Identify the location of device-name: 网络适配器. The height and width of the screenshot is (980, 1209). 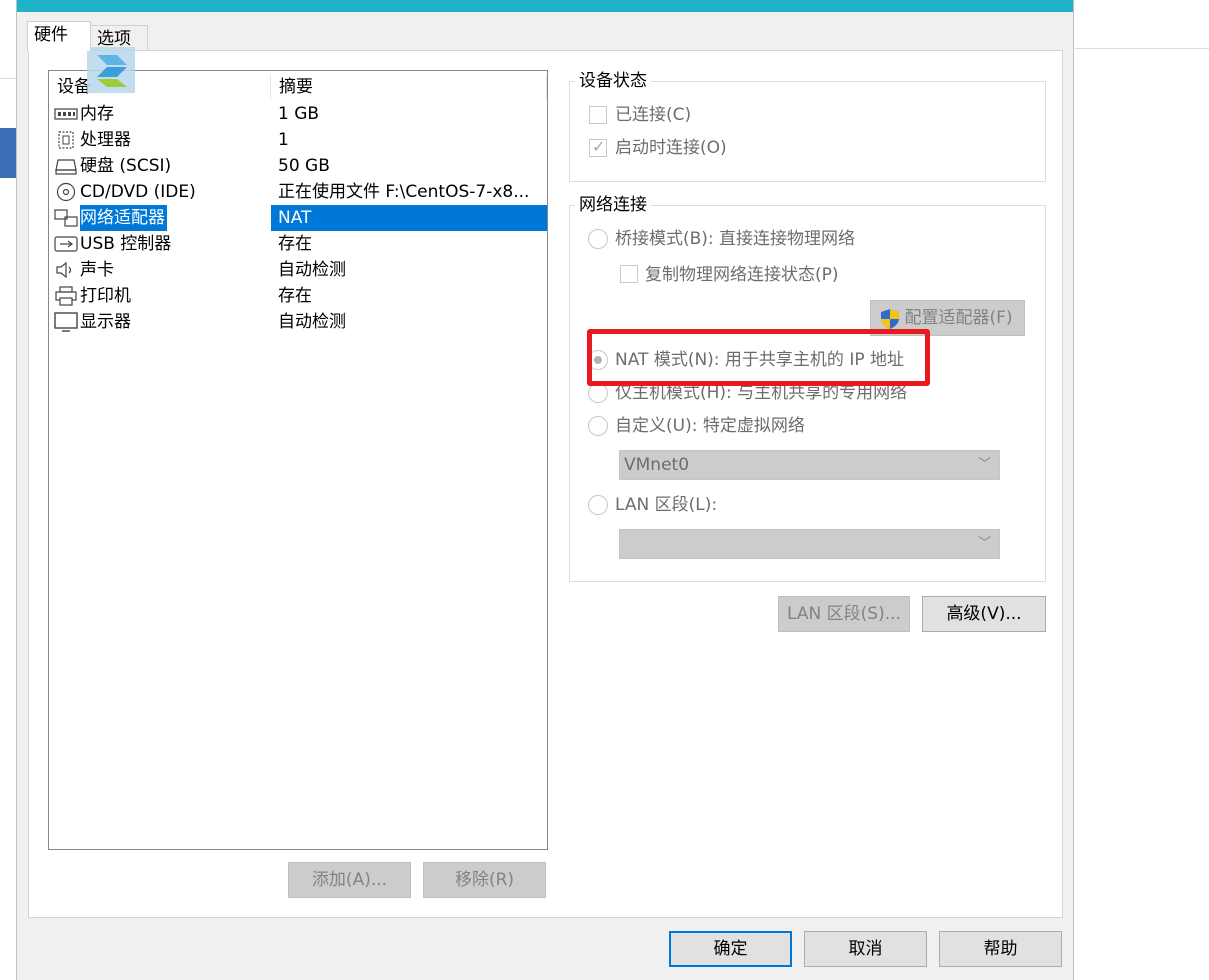
(123, 218).